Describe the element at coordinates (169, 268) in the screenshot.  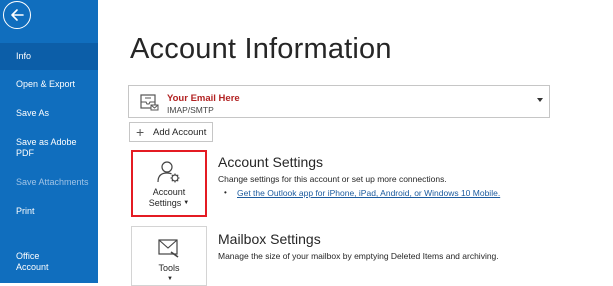
I see `tools-button-label: Tools` at that location.